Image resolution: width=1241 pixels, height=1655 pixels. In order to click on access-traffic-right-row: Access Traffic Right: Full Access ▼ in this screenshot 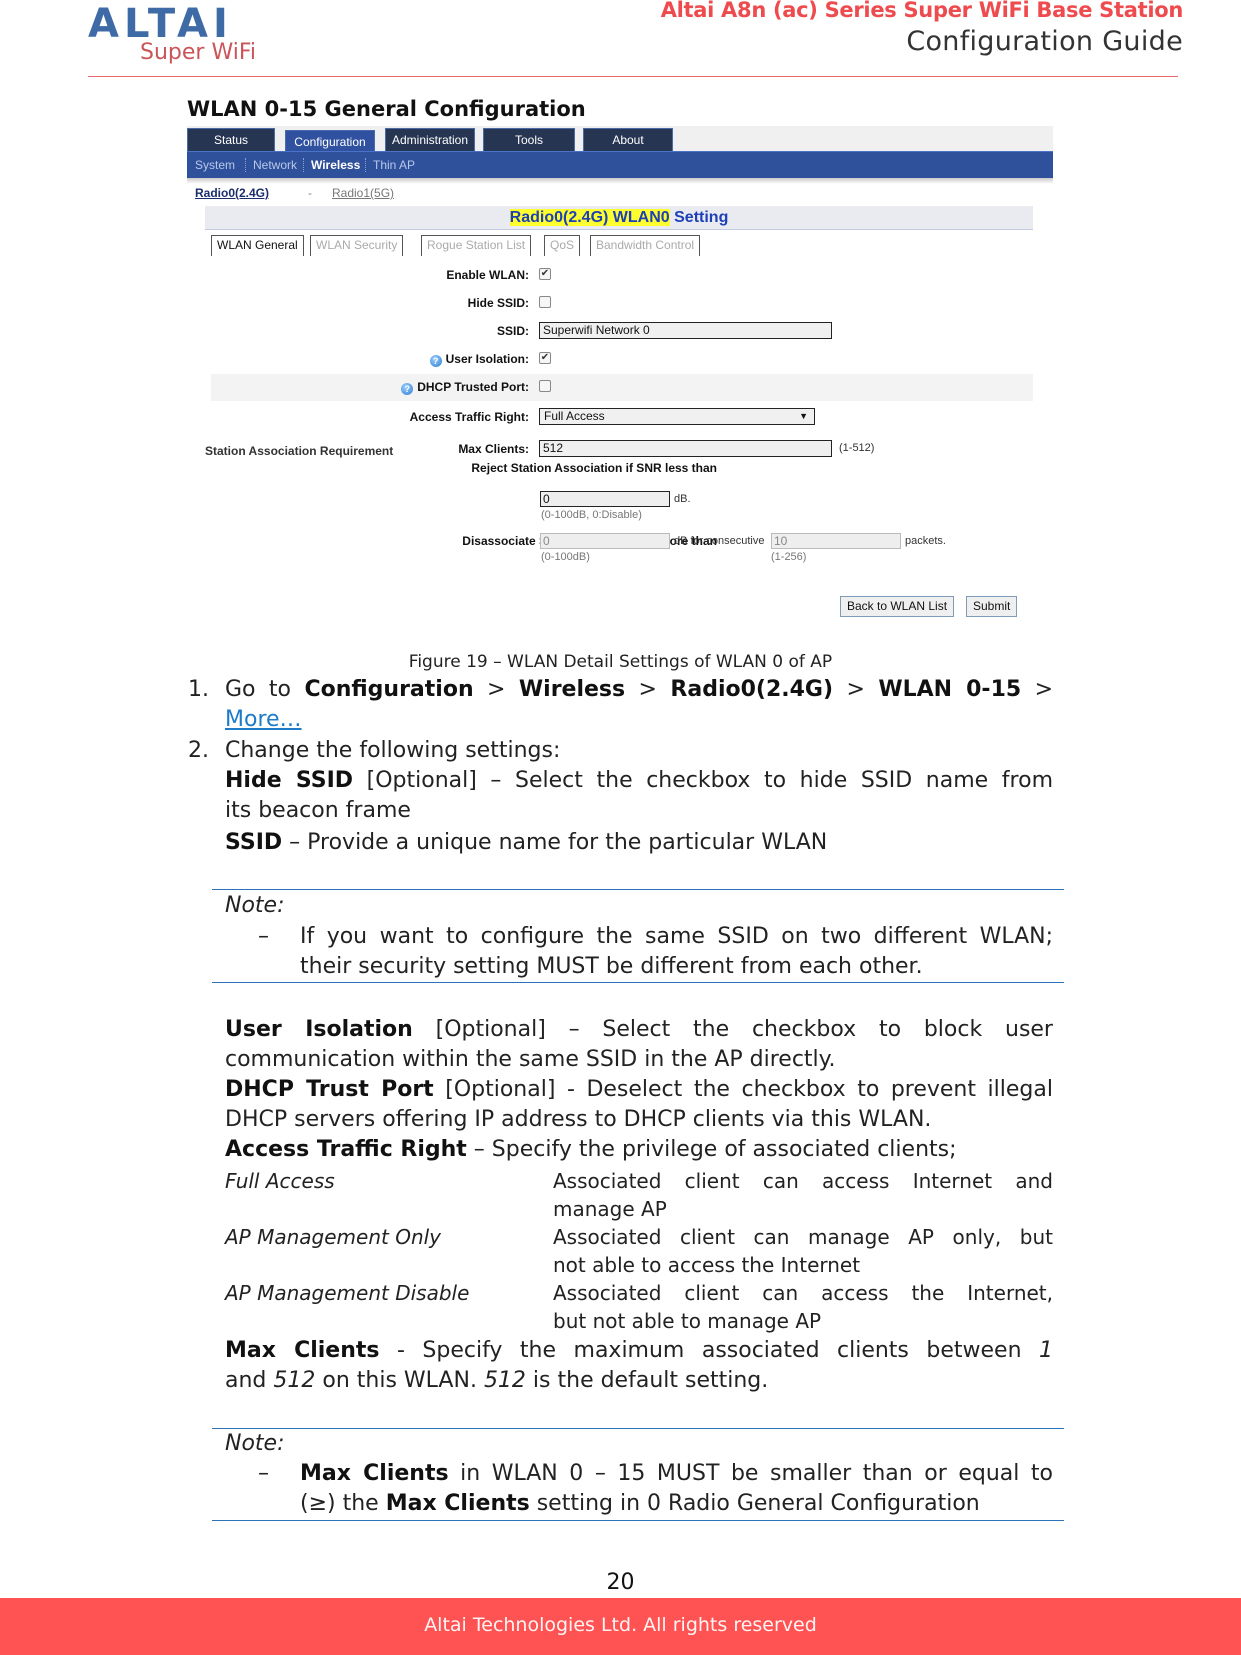, I will do `click(622, 417)`.